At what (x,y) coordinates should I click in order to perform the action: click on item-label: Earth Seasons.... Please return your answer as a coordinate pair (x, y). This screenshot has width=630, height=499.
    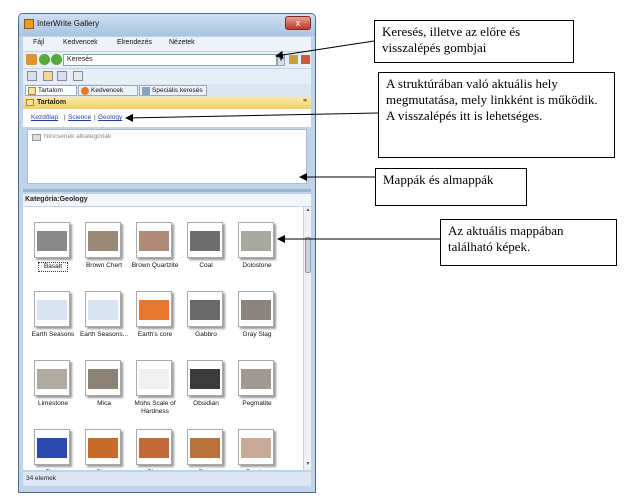
    Looking at the image, I should click on (104, 334).